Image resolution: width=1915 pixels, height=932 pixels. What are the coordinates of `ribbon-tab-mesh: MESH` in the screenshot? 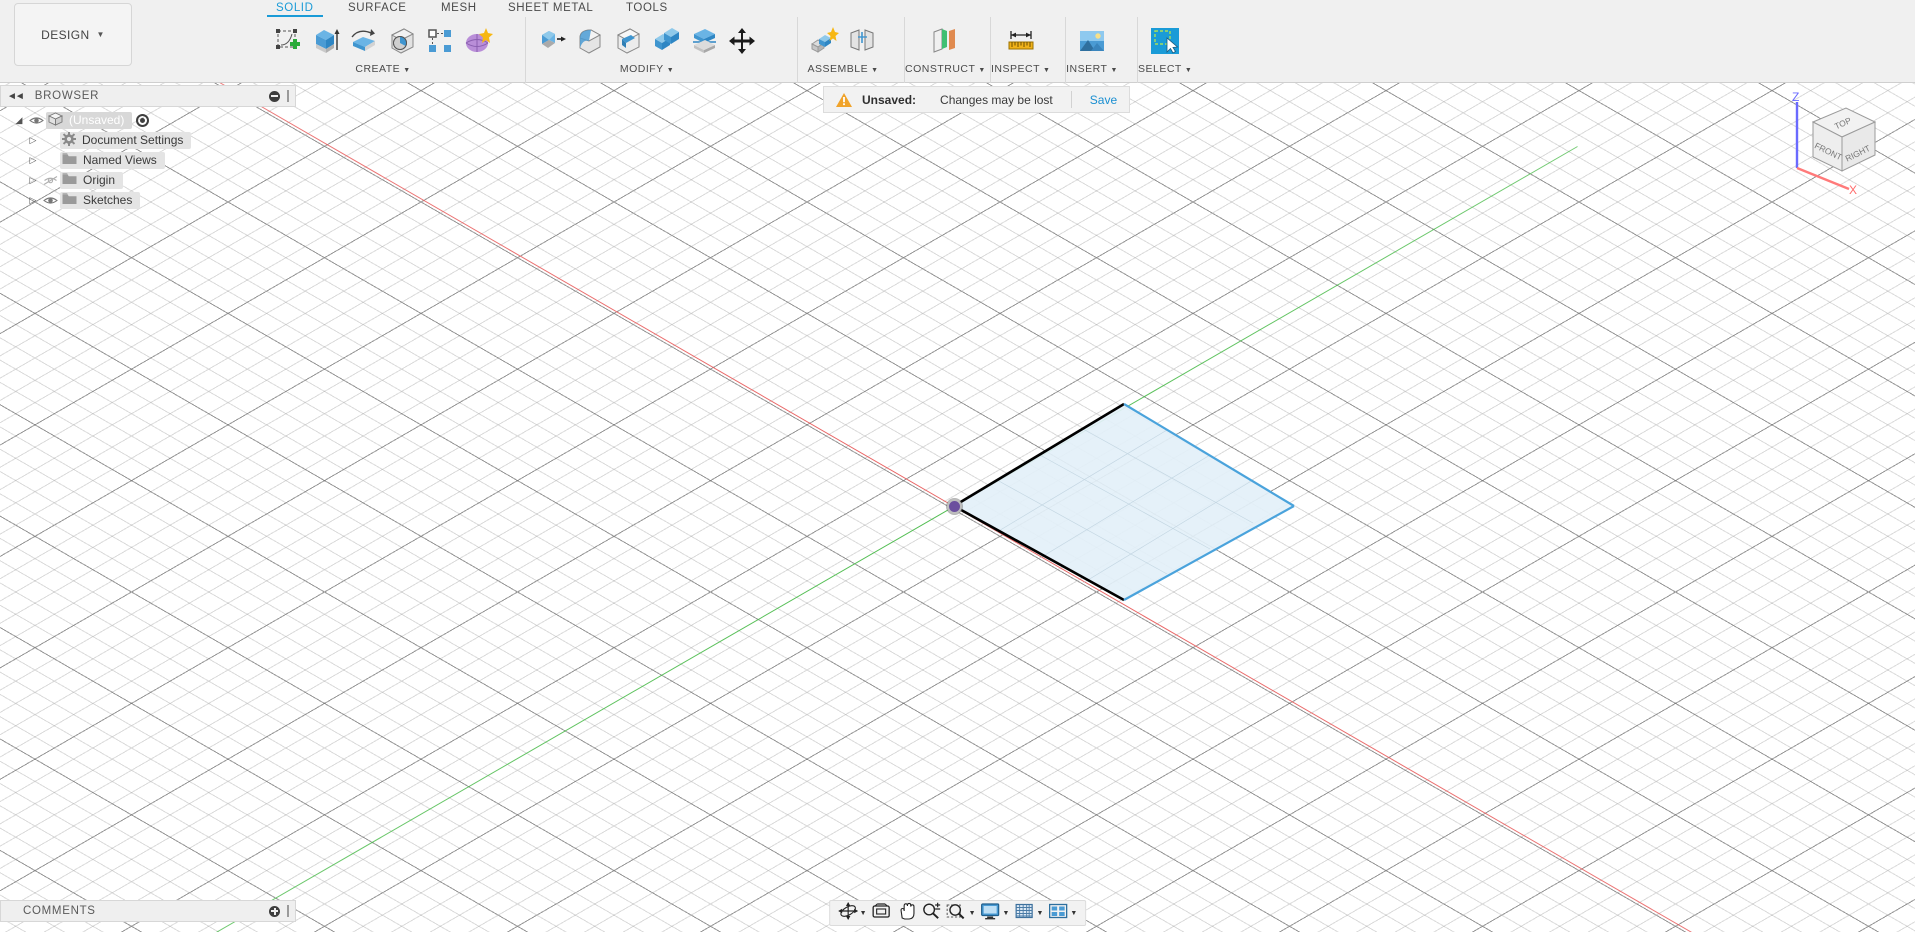 It's located at (459, 8).